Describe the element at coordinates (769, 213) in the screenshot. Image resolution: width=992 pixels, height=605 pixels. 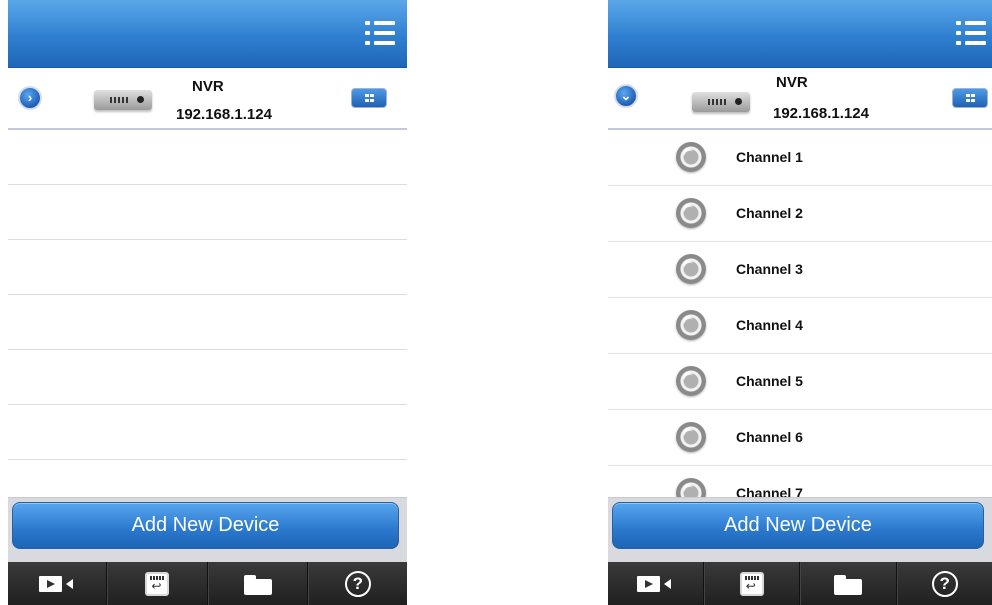
I see `channel-label: Channel 2` at that location.